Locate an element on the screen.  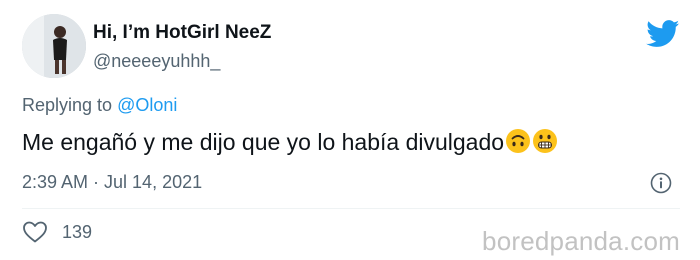
upside-down-face-emoji-icon is located at coordinates (518, 141).